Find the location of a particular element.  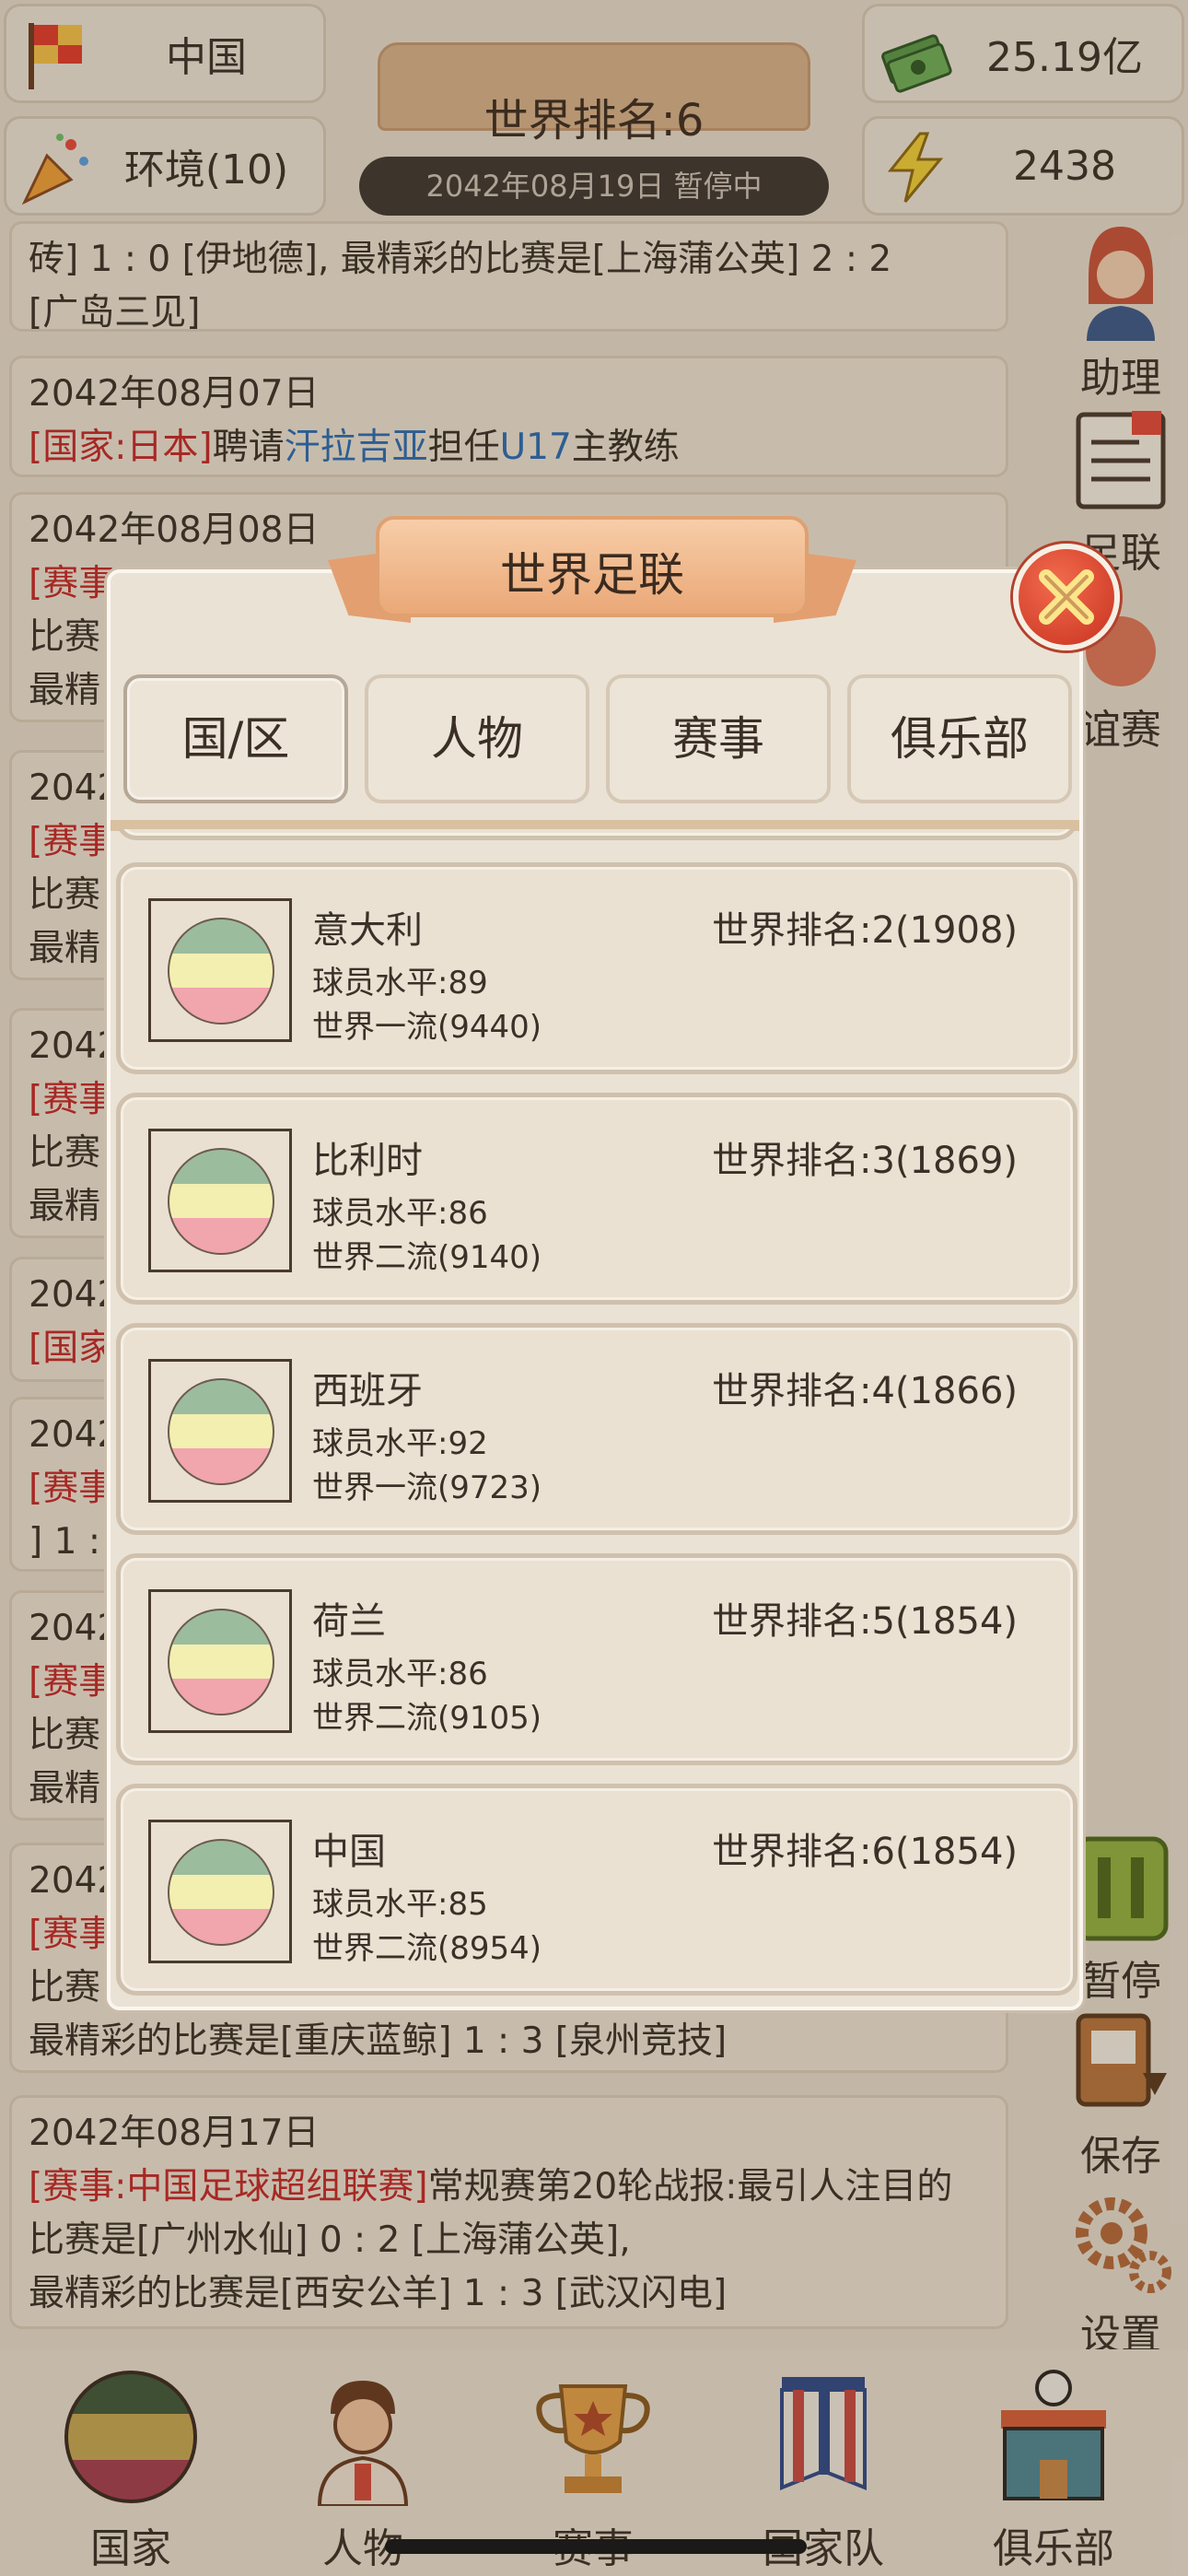

country-card: 荷兰 球员水平:86 世界二流(9105) 世界排名:5(1854) is located at coordinates (596, 1659).